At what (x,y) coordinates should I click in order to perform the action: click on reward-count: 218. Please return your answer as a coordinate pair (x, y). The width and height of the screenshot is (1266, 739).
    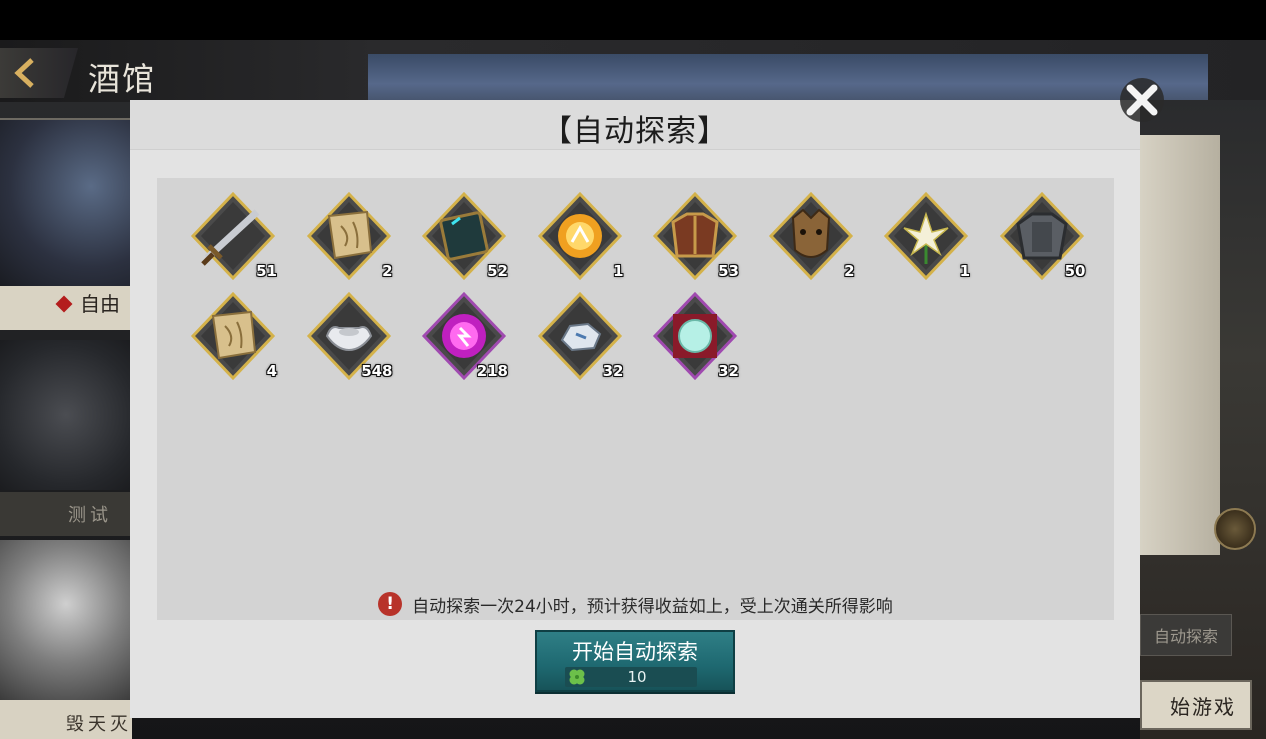
    Looking at the image, I should click on (492, 371).